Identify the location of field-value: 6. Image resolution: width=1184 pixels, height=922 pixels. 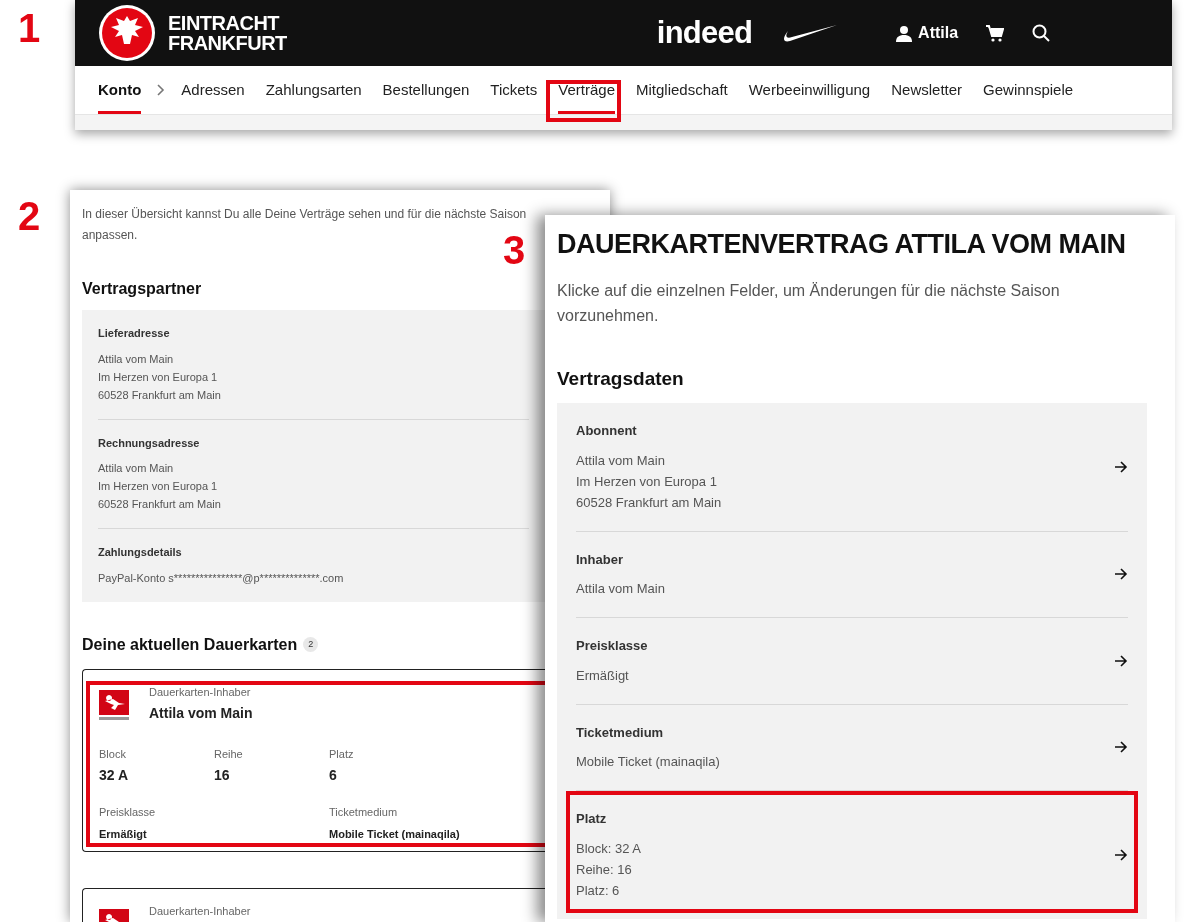
(333, 775).